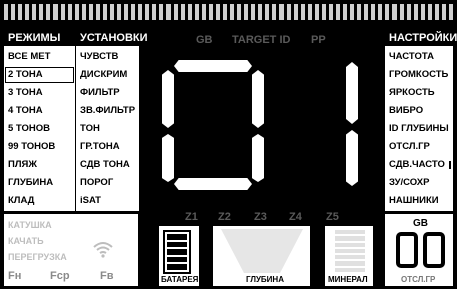 The image size is (457, 289). What do you see at coordinates (39, 147) in the screenshot?
I see `mode-item: 99 ТОНОВ` at bounding box center [39, 147].